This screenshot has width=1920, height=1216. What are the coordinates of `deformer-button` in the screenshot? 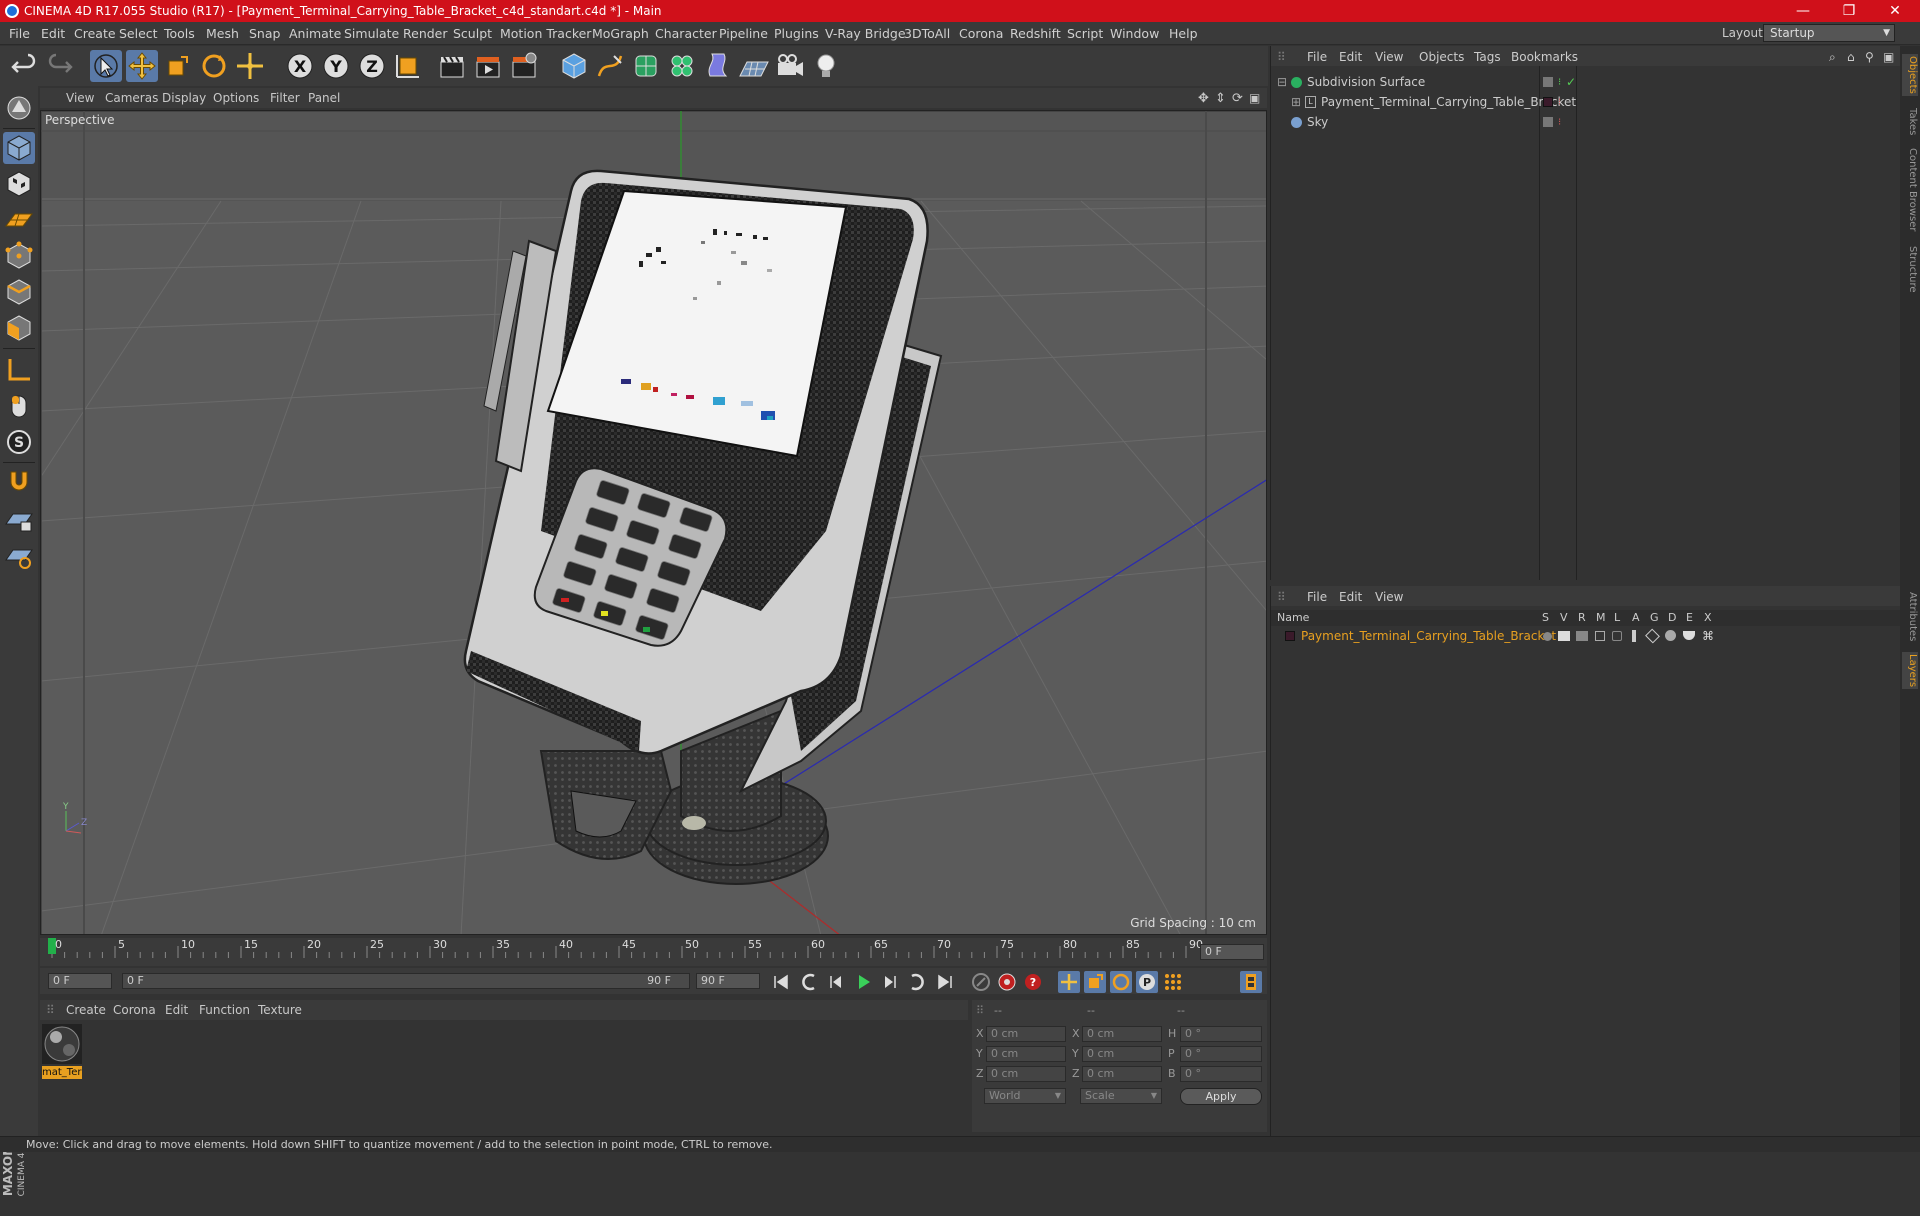 It's located at (718, 66).